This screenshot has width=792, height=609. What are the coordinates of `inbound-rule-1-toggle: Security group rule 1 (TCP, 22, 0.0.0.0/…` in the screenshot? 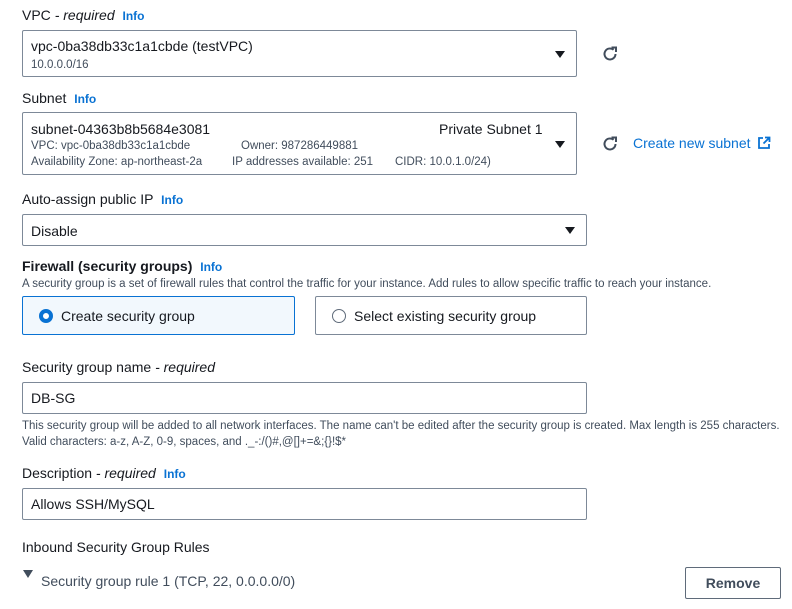 It's located at (168, 581).